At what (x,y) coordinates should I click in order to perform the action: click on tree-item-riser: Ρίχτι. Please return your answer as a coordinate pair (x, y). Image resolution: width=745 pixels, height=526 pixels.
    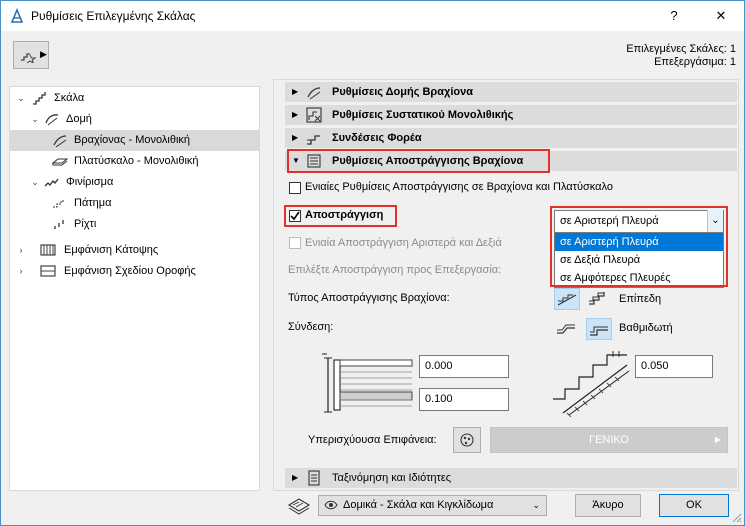
    Looking at the image, I should click on (134, 224).